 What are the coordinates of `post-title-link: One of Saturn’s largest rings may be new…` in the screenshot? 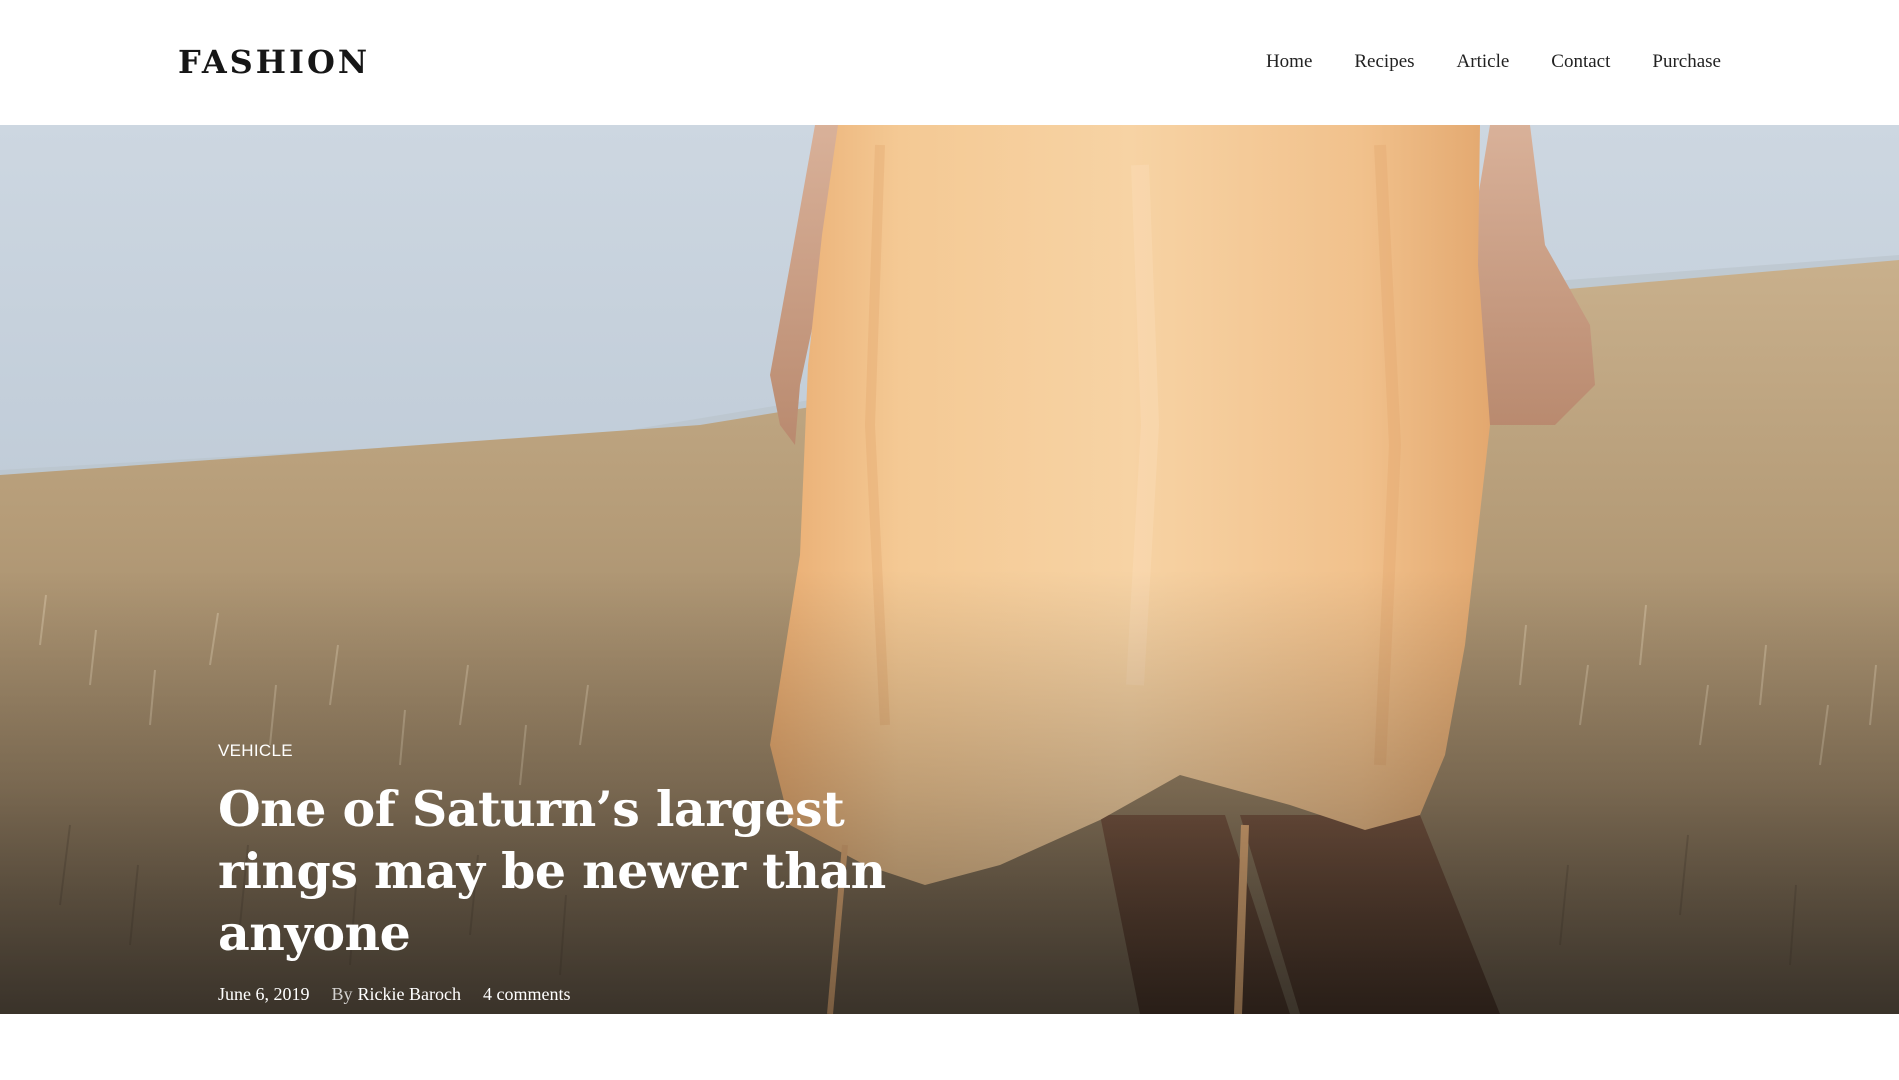 It's located at (552, 871).